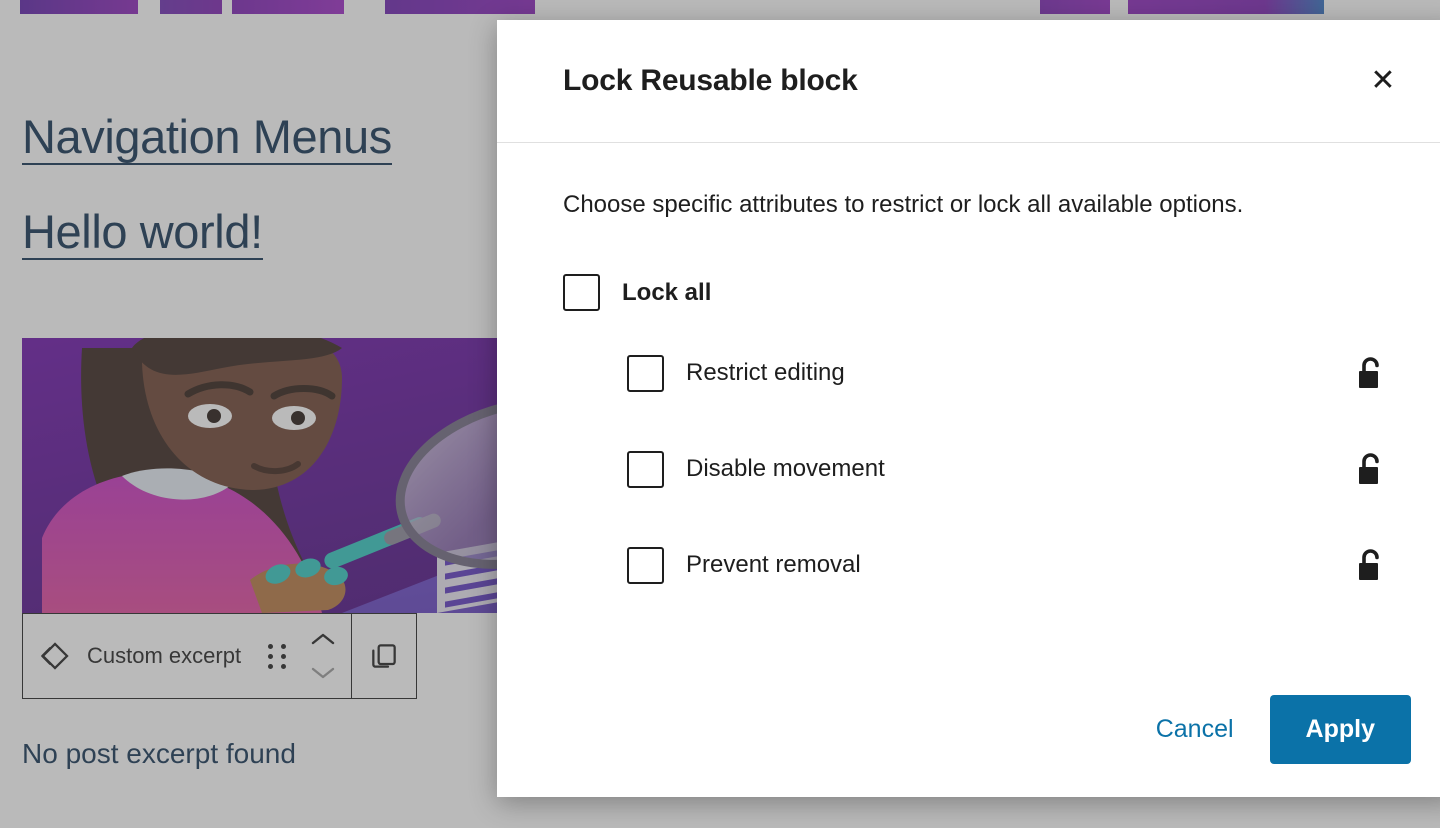  I want to click on prevent-removal-checkbox, so click(645, 565).